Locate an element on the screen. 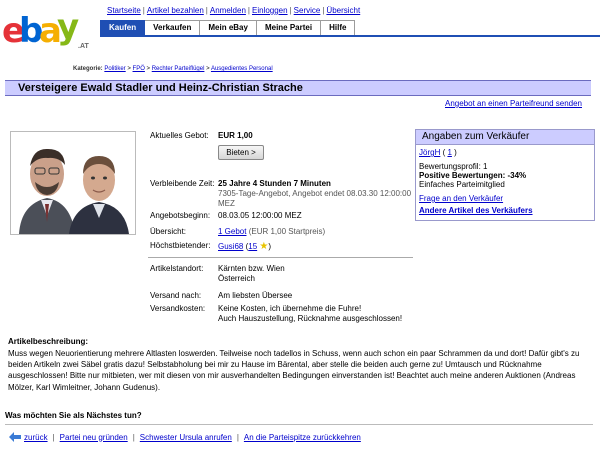  back-arrow-icon is located at coordinates (15, 437).